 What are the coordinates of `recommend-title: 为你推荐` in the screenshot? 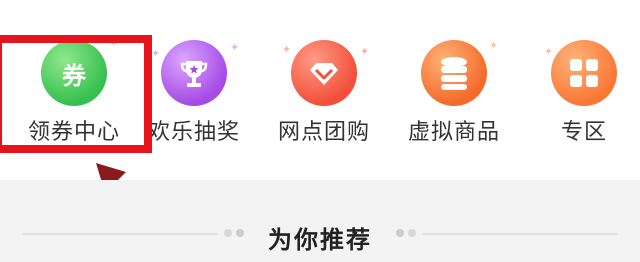 It's located at (320, 240).